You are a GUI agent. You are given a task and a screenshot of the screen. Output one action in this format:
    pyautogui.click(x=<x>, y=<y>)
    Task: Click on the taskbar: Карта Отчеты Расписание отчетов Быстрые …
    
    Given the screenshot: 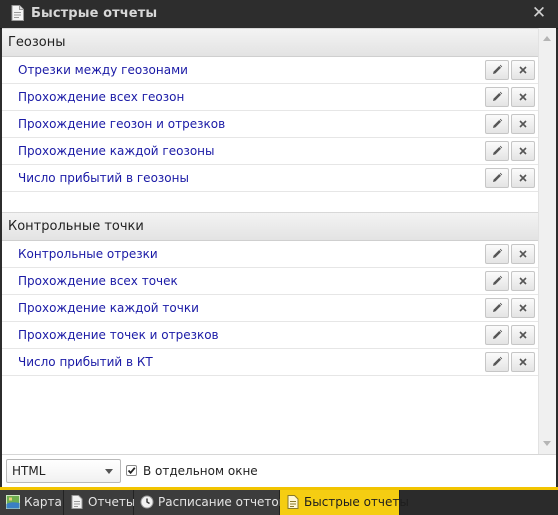 What is the action you would take?
    pyautogui.click(x=279, y=502)
    